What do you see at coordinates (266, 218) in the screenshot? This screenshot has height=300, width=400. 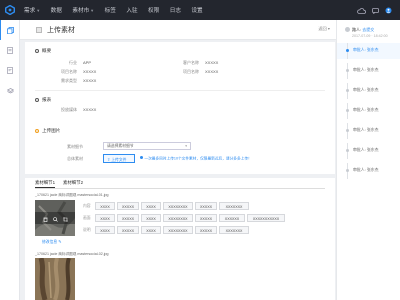 I see `tag-chip: XXXXXXXXXXX` at bounding box center [266, 218].